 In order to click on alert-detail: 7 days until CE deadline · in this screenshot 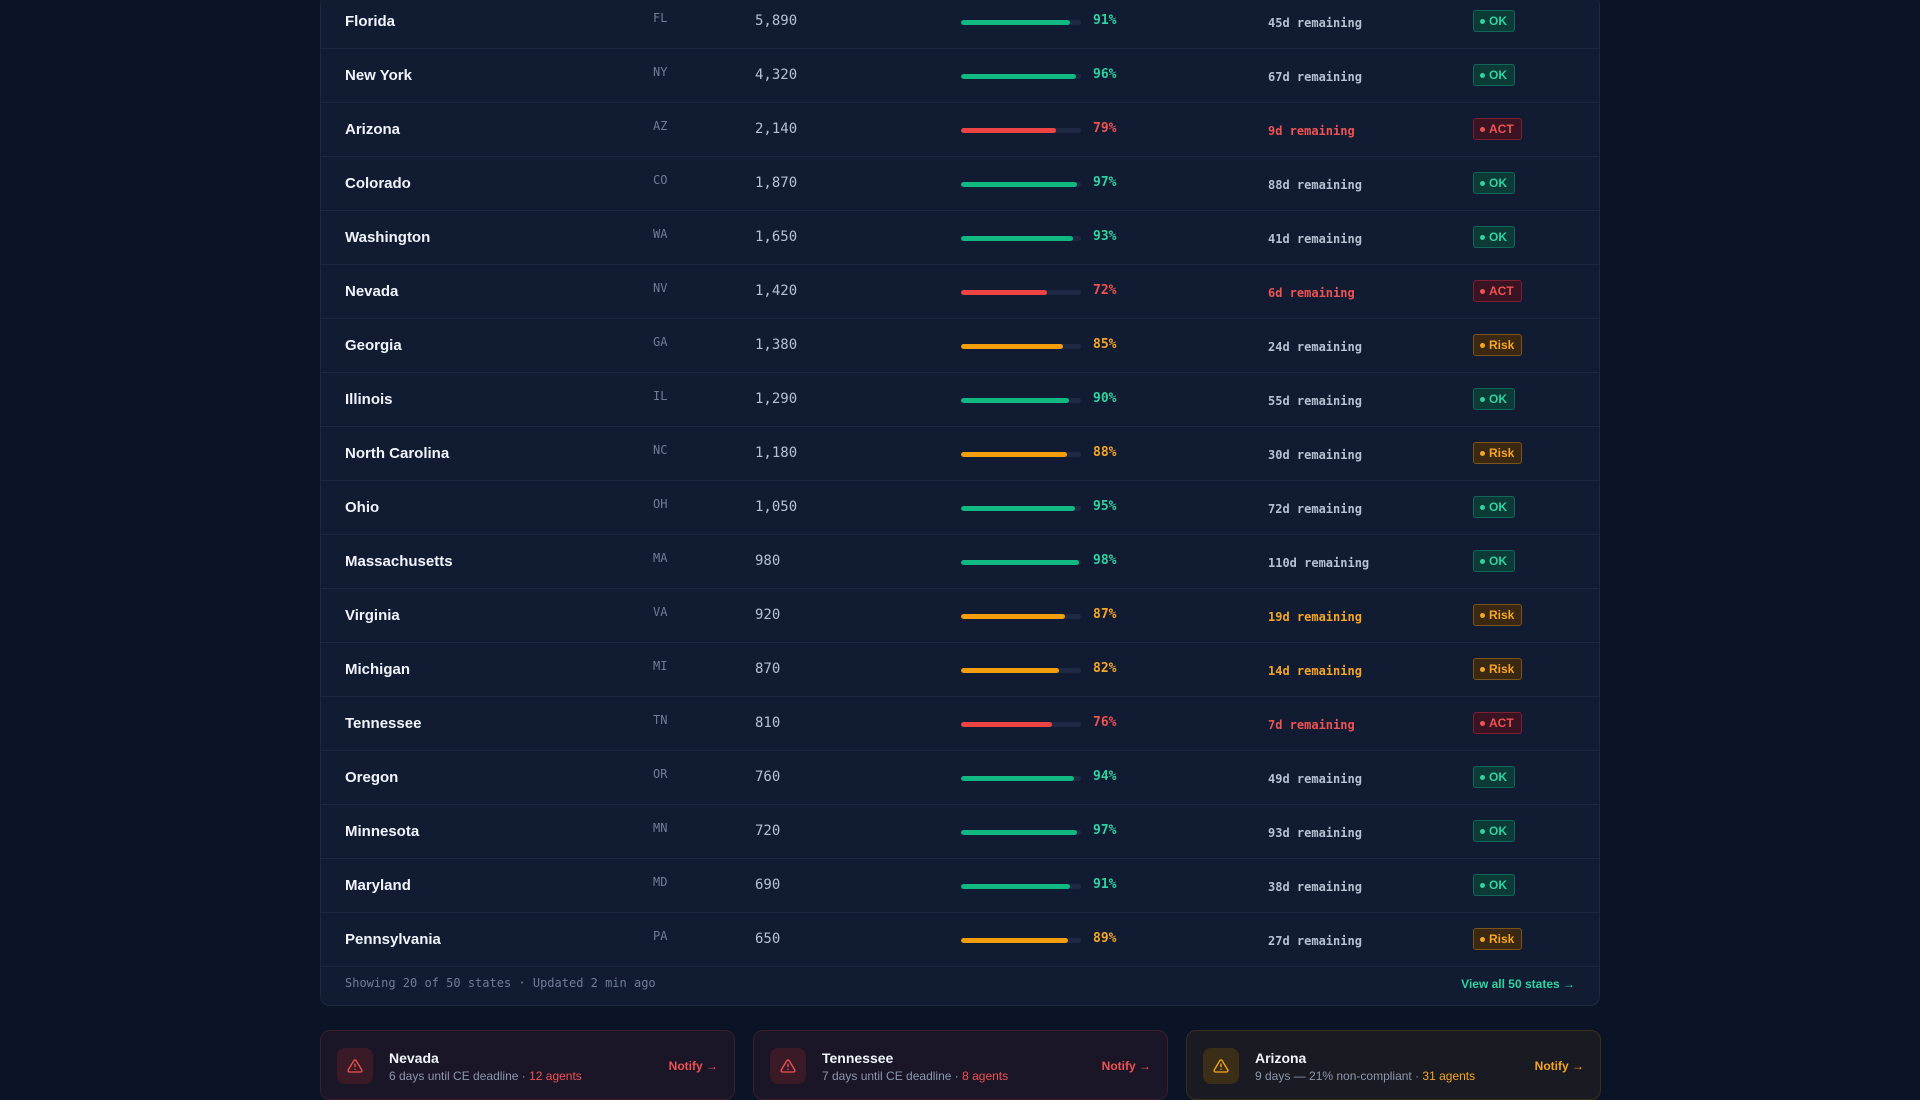, I will do `click(892, 1076)`.